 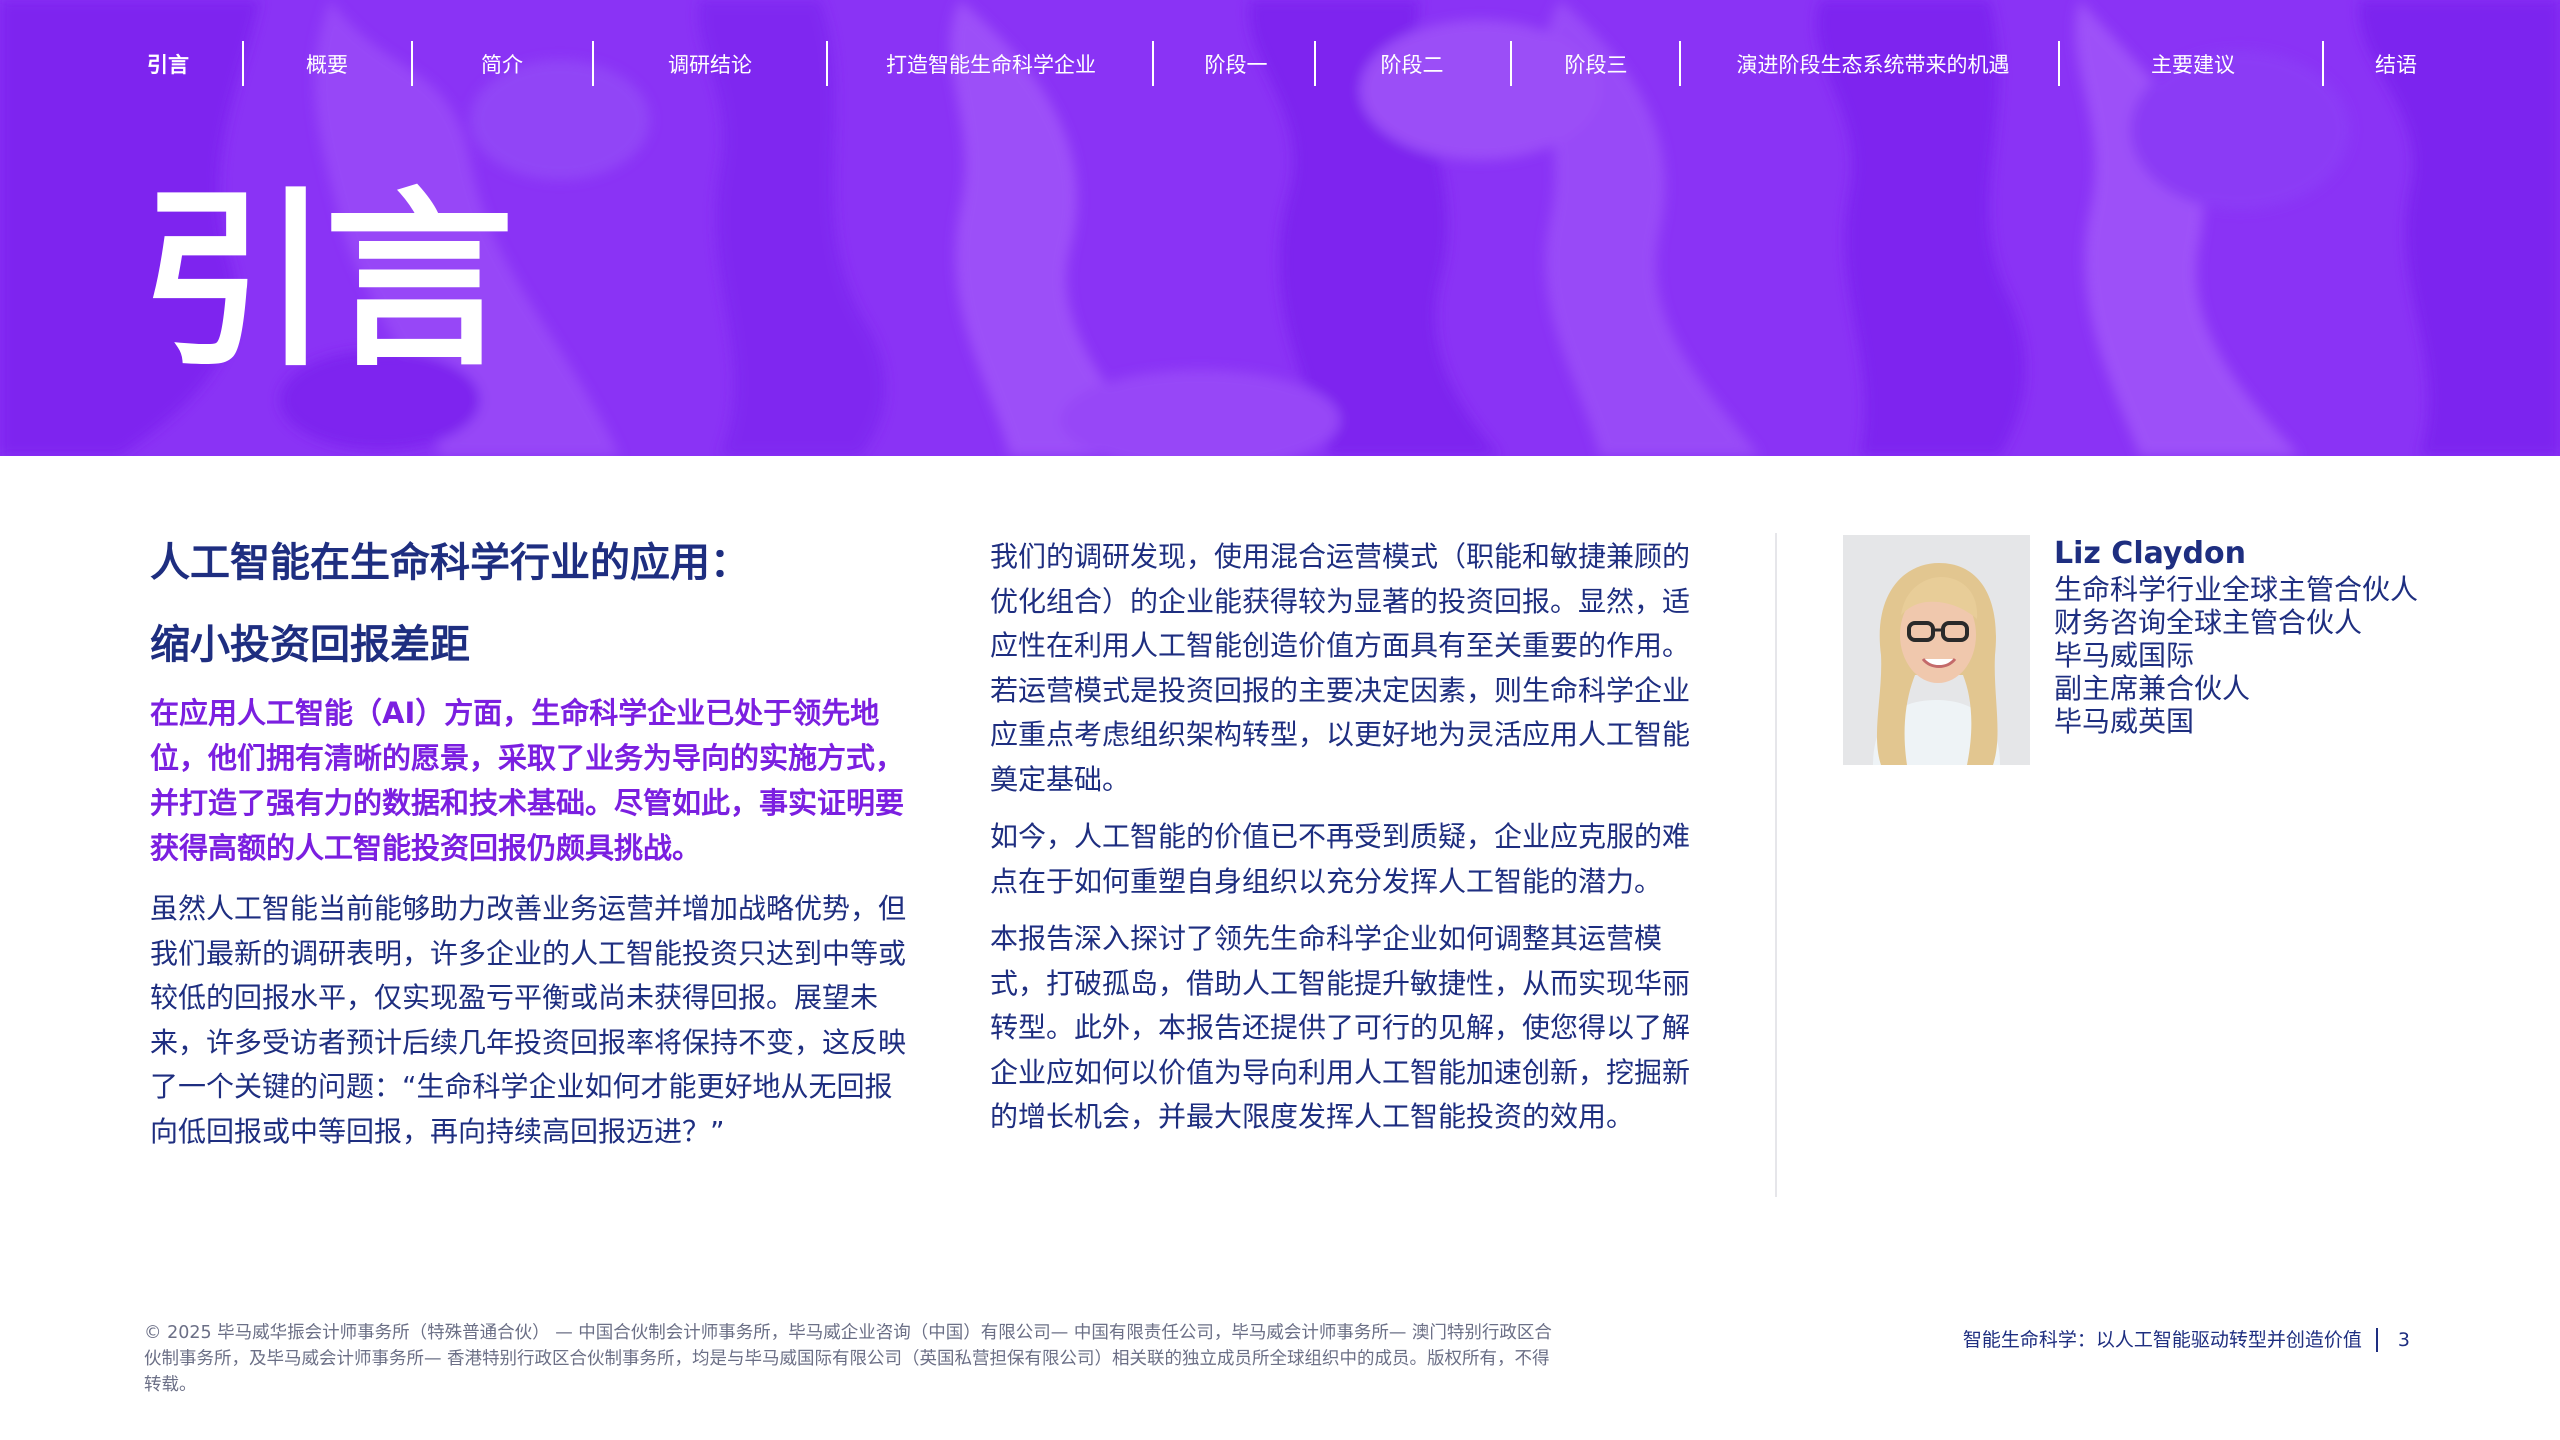 What do you see at coordinates (710, 65) in the screenshot?
I see `nav-item-survey-findings: 调研结论` at bounding box center [710, 65].